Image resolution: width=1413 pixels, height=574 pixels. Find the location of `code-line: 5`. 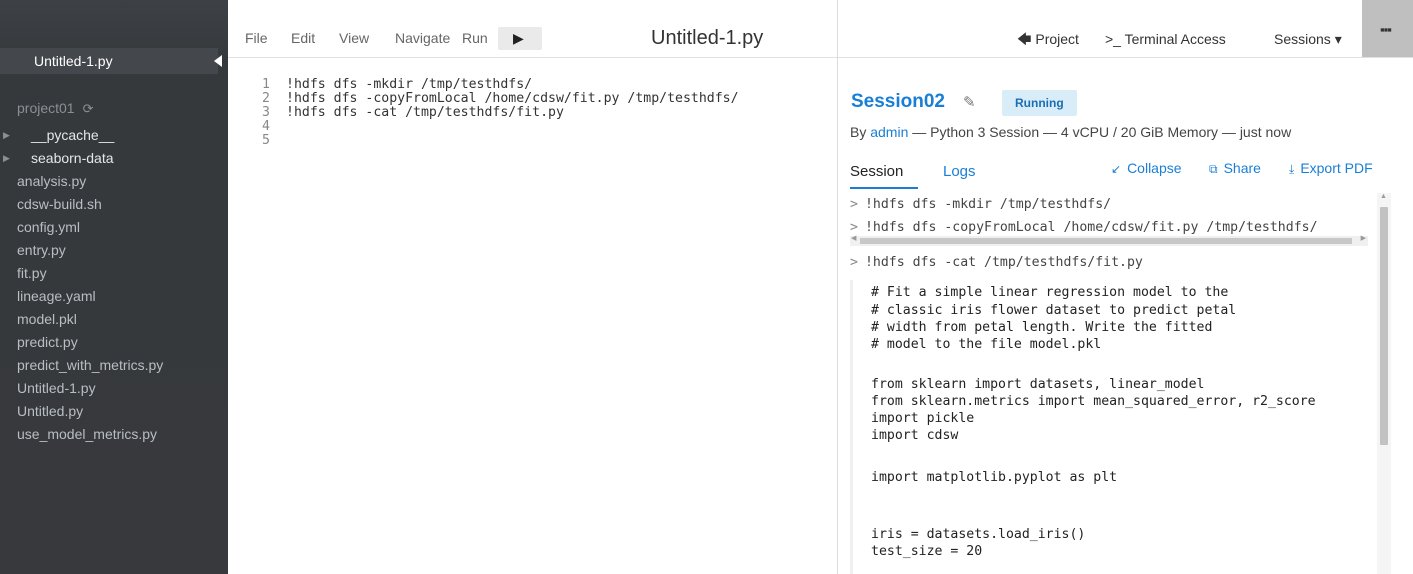

code-line: 5 is located at coordinates (532, 140).